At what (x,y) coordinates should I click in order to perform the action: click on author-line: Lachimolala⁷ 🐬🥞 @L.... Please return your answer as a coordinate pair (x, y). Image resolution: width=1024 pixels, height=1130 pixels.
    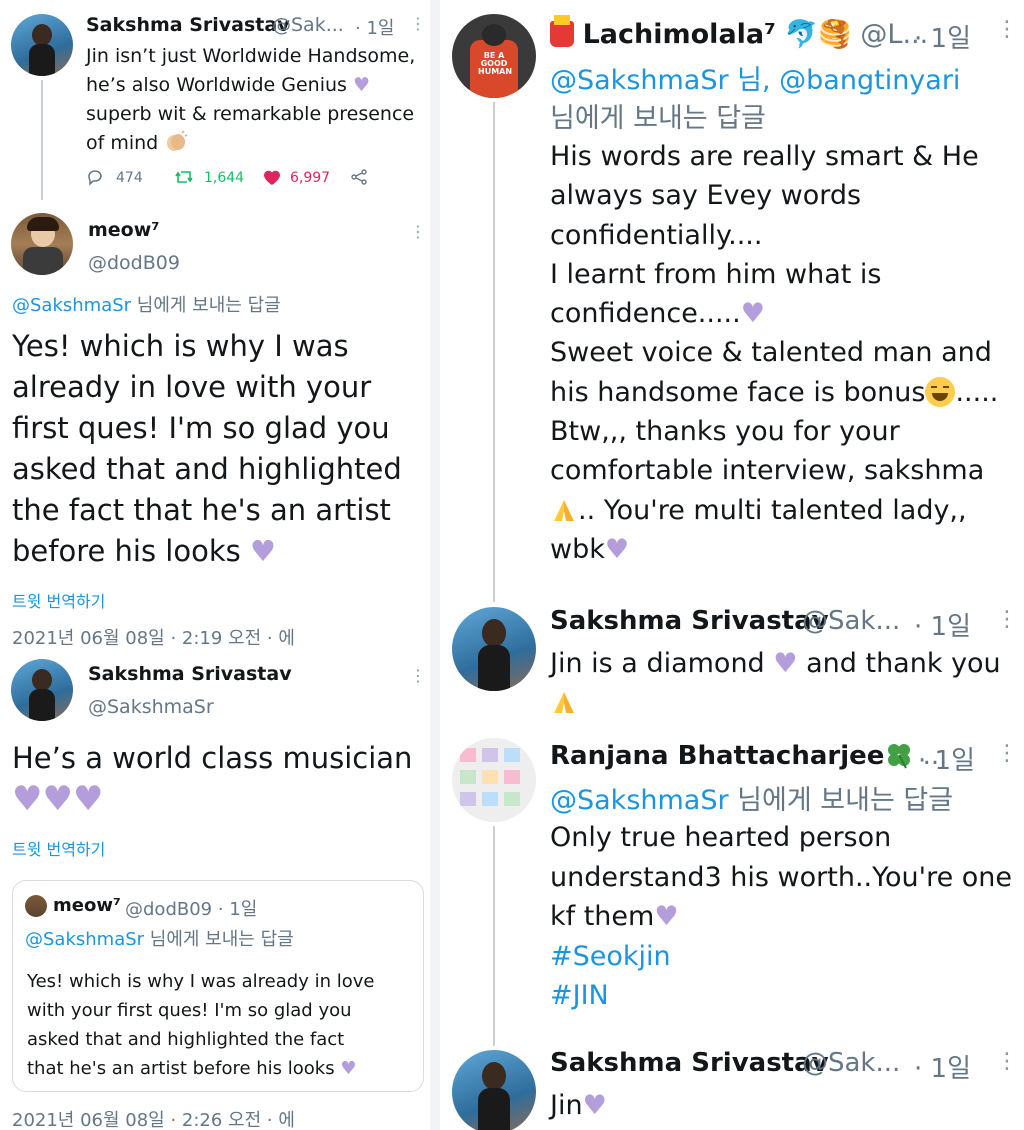
    Looking at the image, I should click on (739, 32).